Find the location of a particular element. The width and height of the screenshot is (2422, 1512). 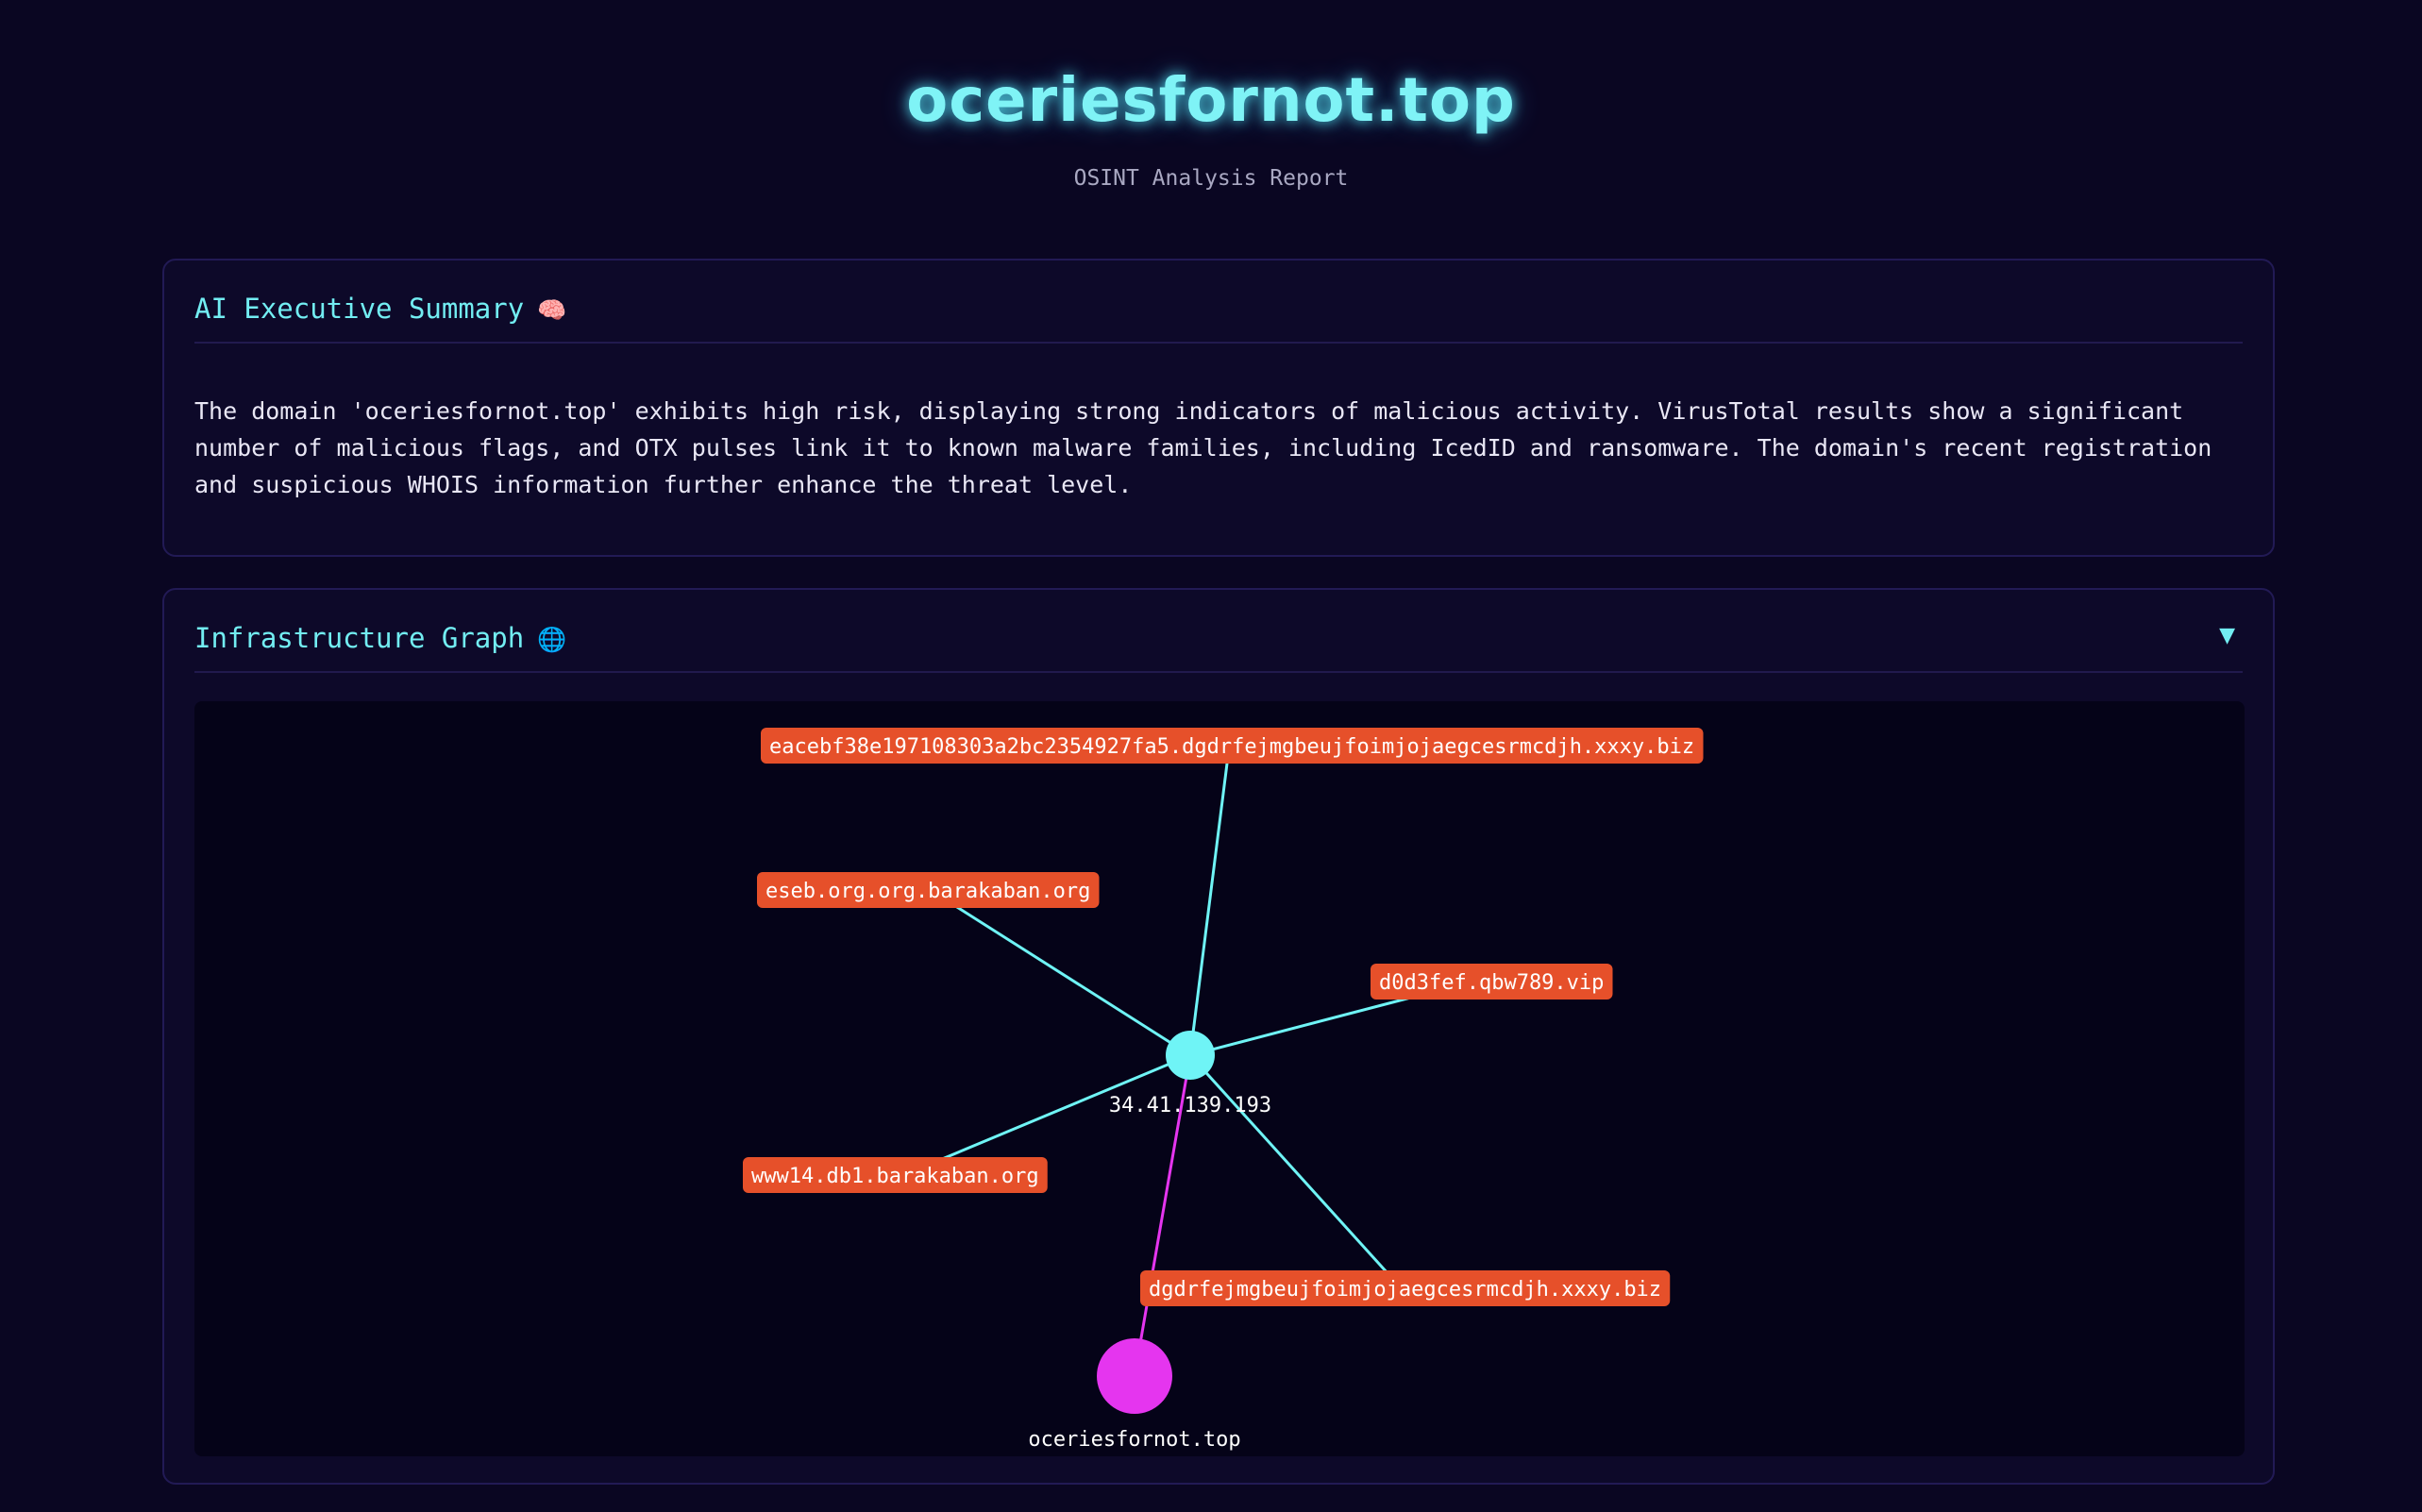

ip-node is located at coordinates (1190, 1055).